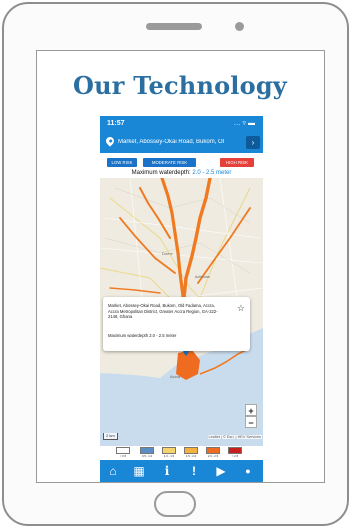 The image size is (353, 530). Describe the element at coordinates (212, 173) in the screenshot. I see `max-depth-value: 2.0 - 2.5 meter` at that location.